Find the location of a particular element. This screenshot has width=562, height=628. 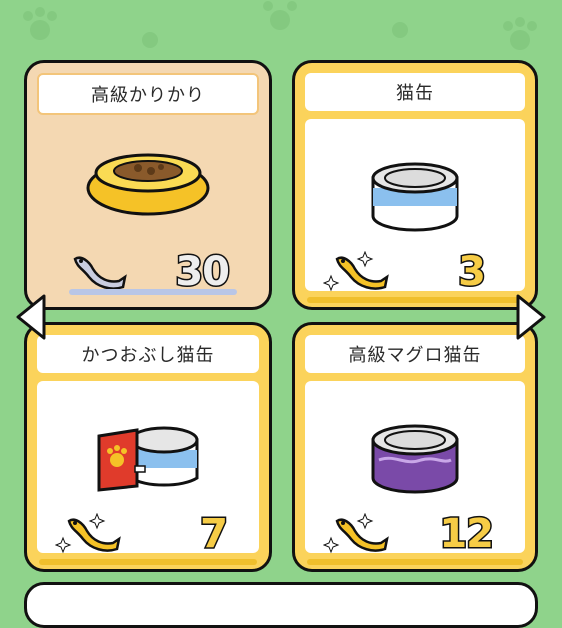

left-arrow-icon is located at coordinates (30, 317).